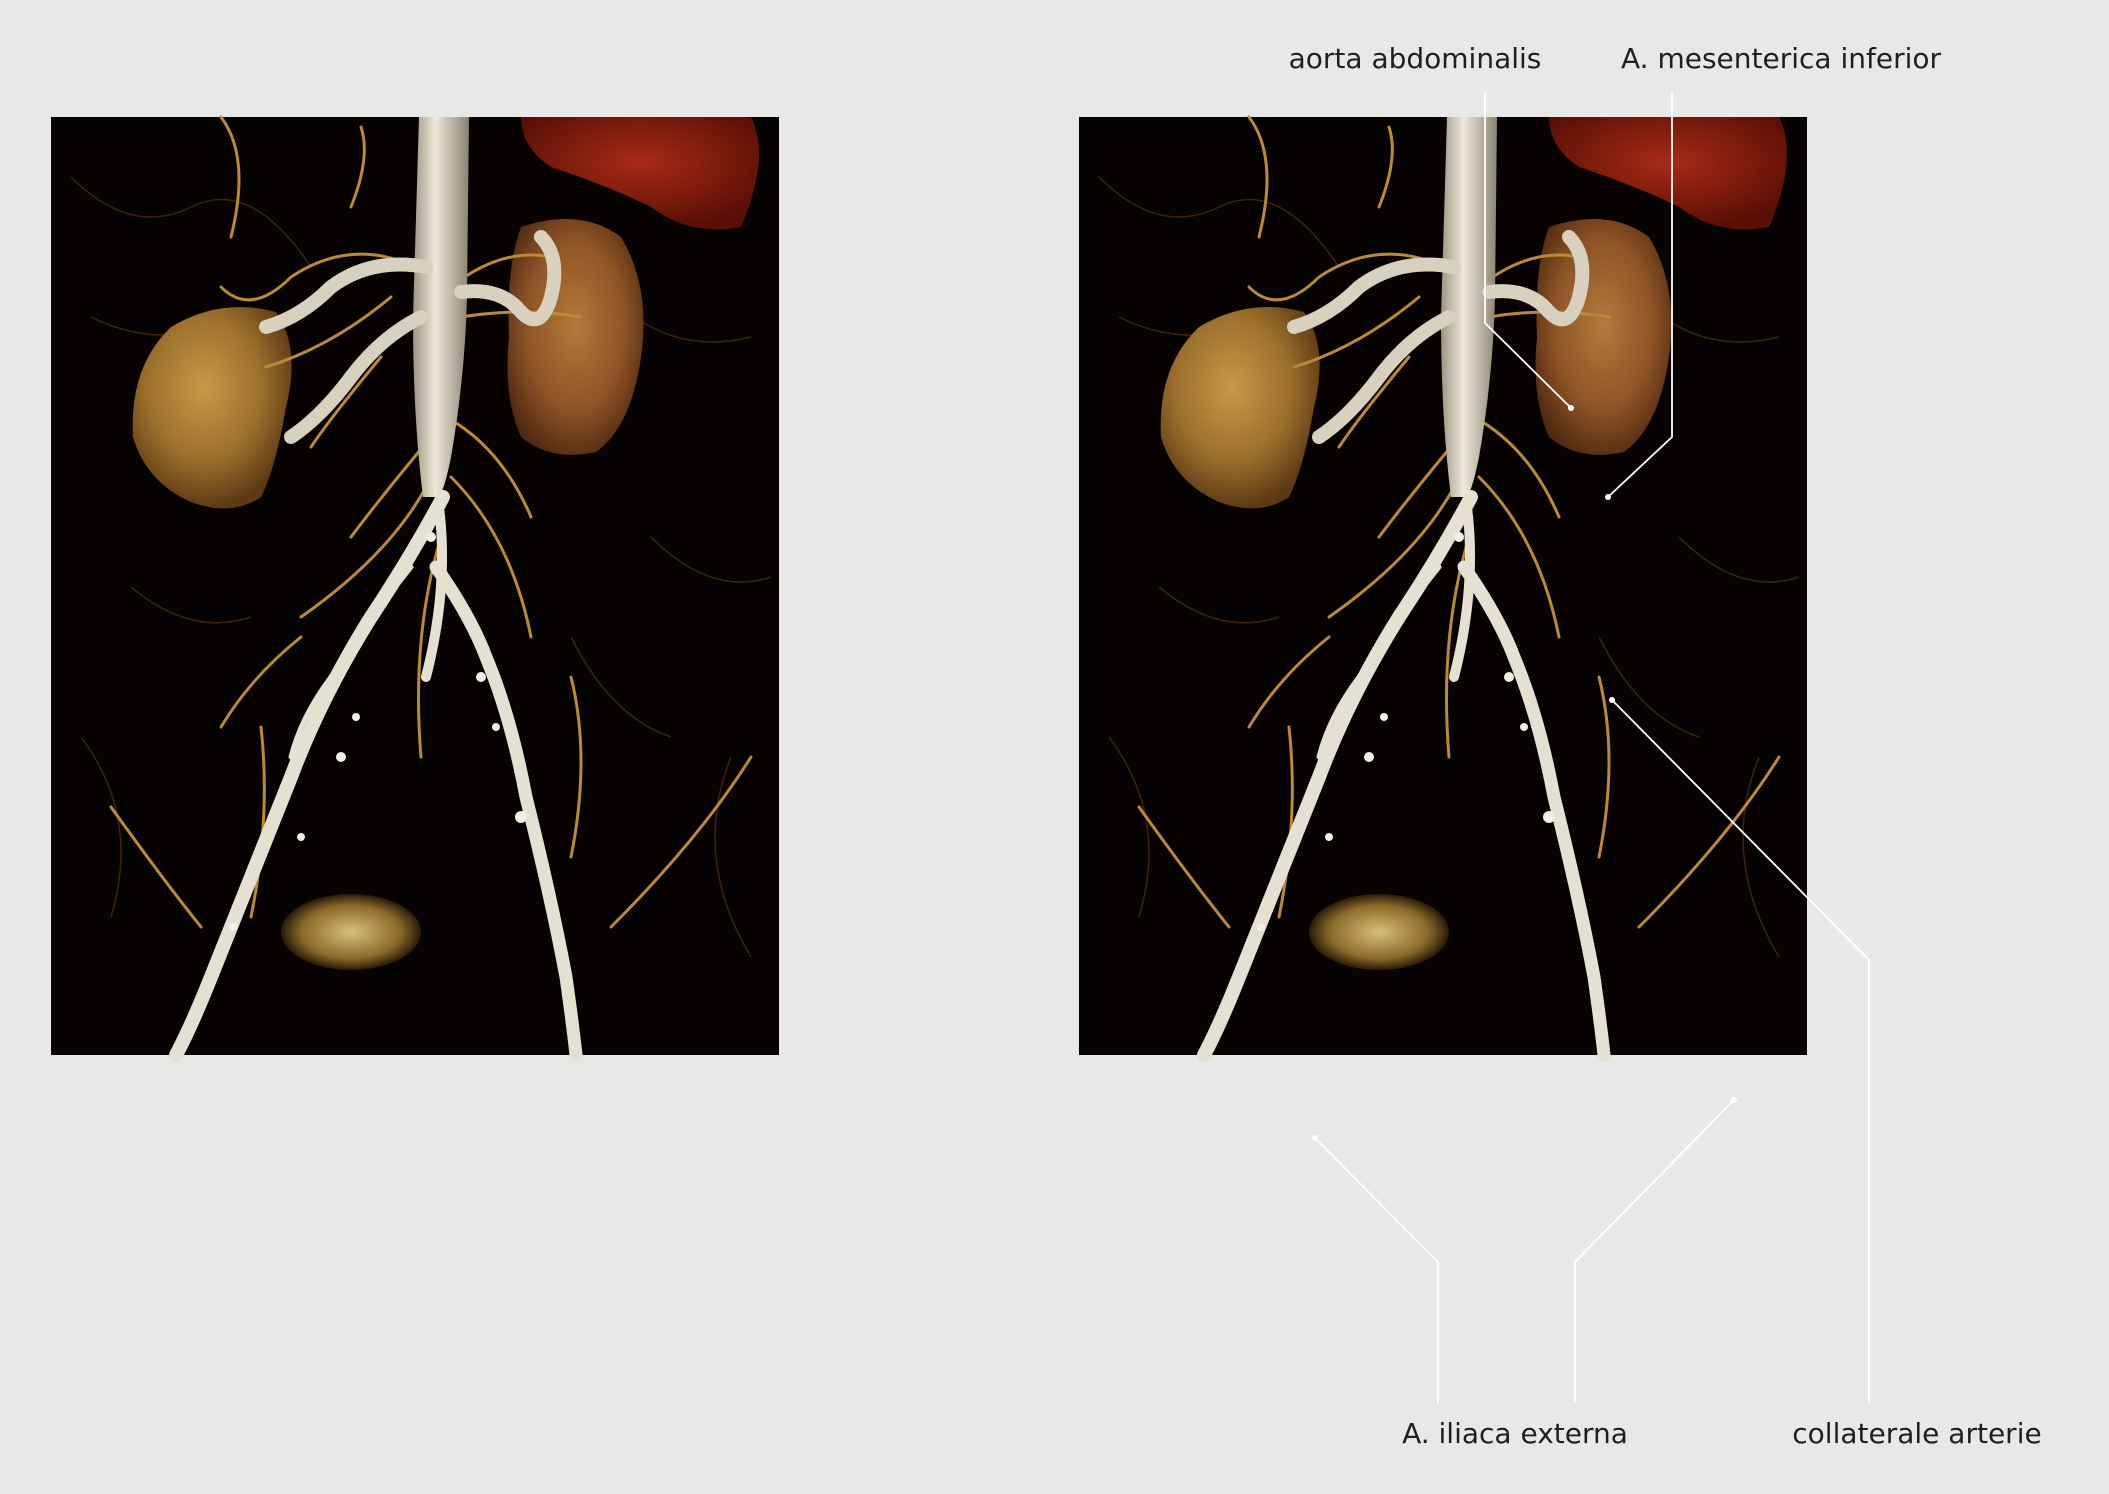  I want to click on label-mesenterica-inferior: A. mesenterica inferior, so click(1781, 58).